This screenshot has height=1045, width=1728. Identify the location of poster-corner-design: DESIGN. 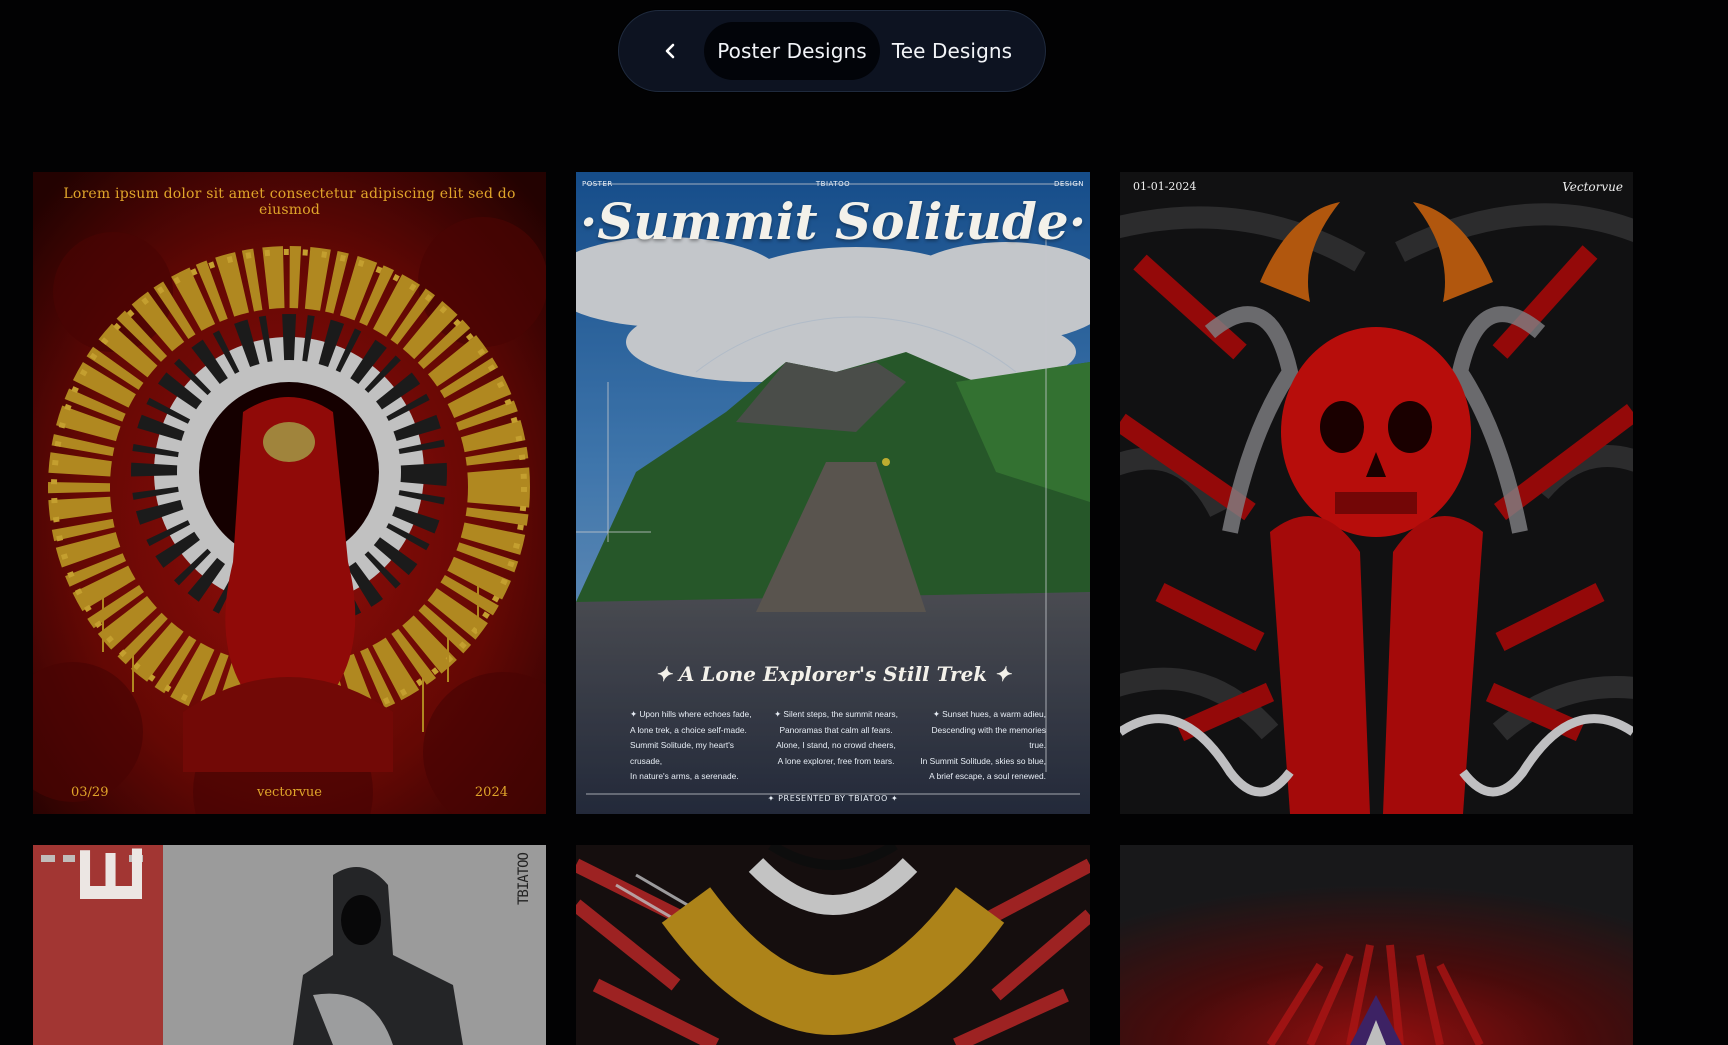
(1069, 184).